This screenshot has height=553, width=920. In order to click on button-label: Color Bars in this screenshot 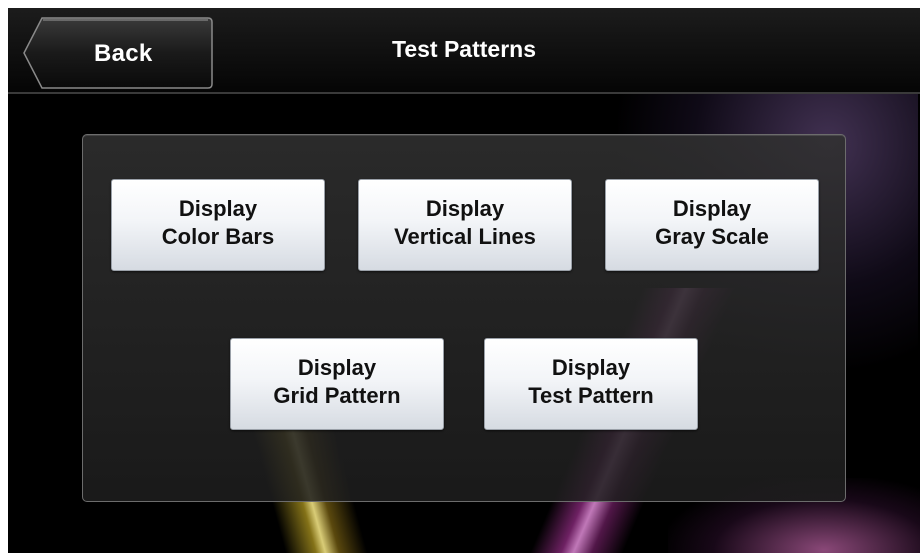, I will do `click(218, 236)`.